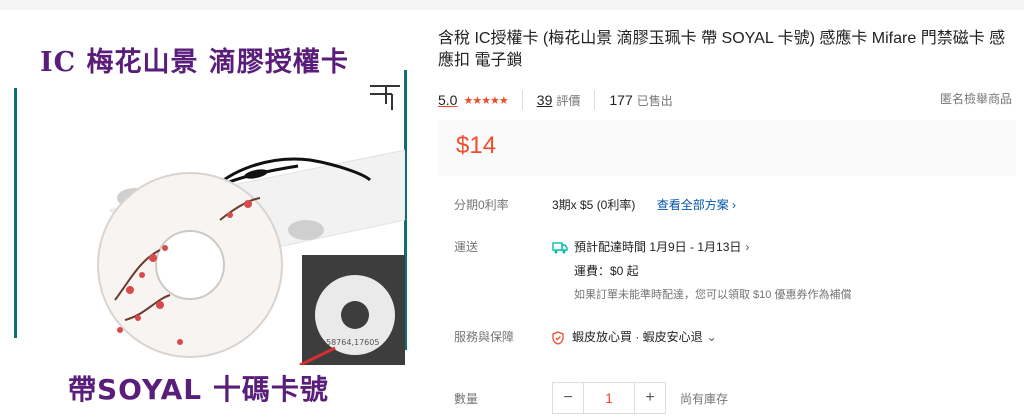 The image size is (1024, 420). I want to click on sold-count: 177, so click(621, 100).